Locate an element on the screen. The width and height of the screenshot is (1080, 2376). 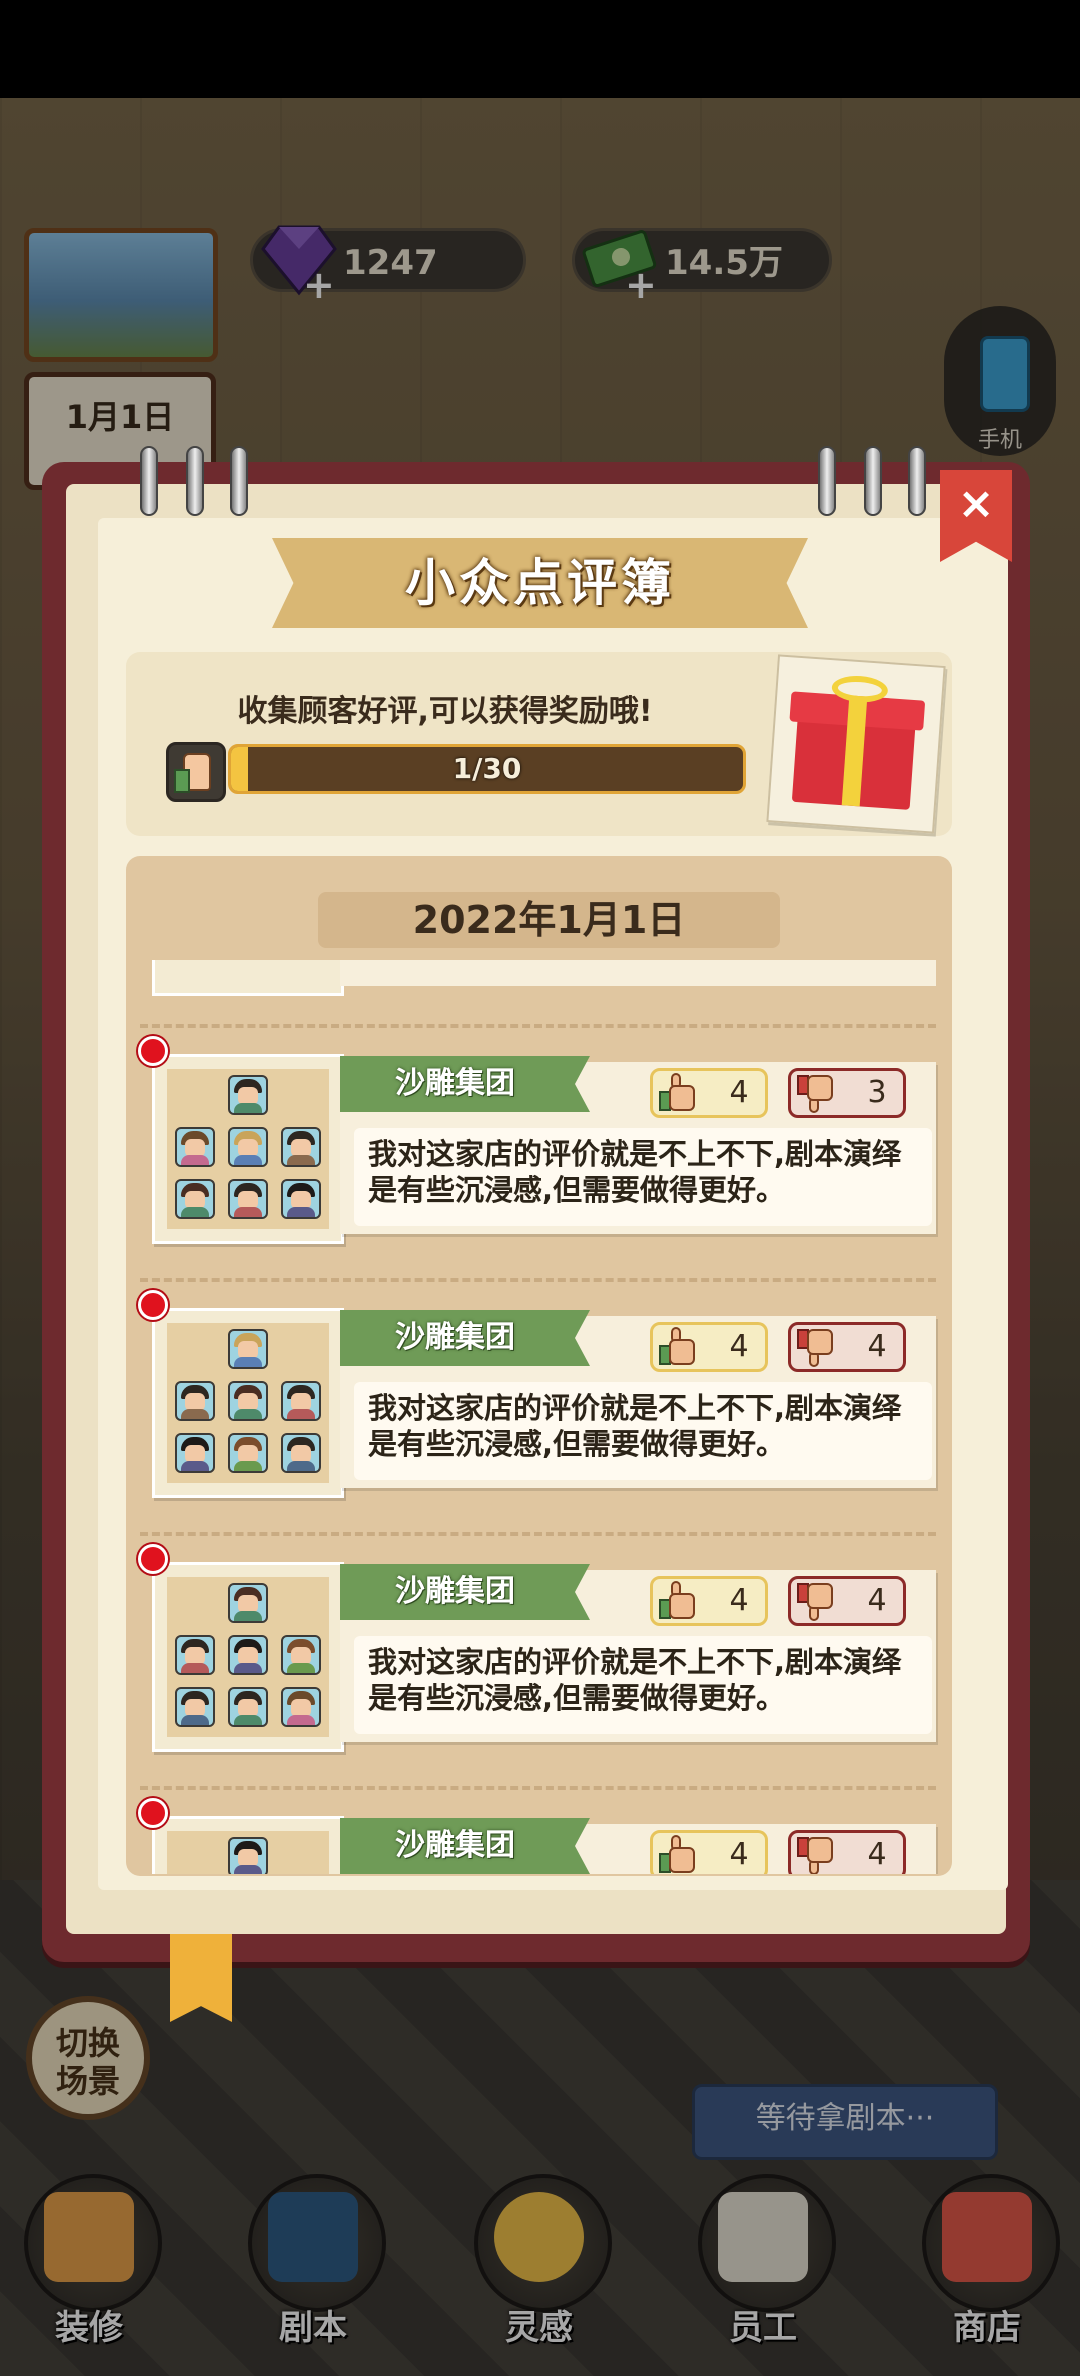
status-bar is located at coordinates (540, 49).